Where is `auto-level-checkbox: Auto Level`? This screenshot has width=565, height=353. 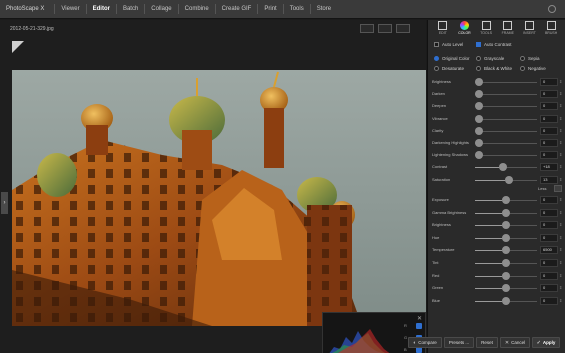 auto-level-checkbox: Auto Level is located at coordinates (448, 44).